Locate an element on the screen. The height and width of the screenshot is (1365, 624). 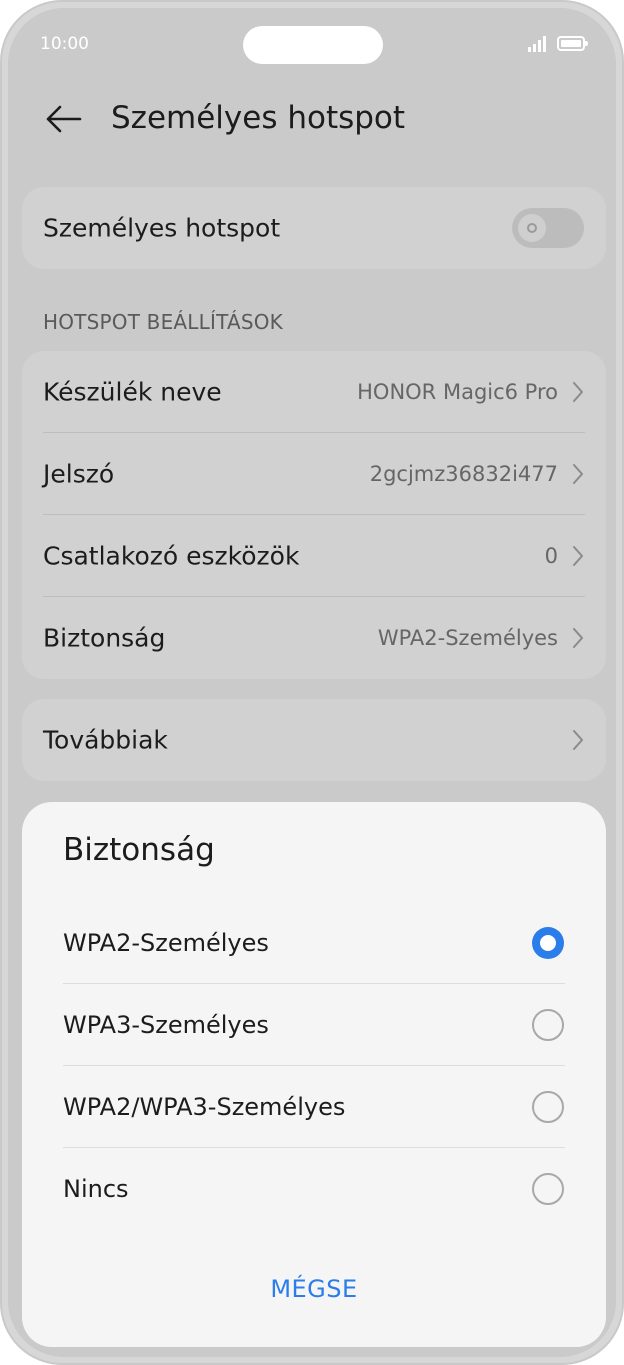
option-label: WPA2-Személyes is located at coordinates (166, 943).